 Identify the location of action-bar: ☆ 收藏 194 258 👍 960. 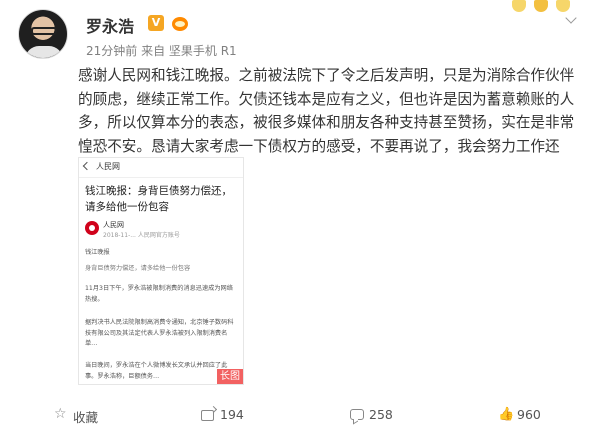
(297, 415).